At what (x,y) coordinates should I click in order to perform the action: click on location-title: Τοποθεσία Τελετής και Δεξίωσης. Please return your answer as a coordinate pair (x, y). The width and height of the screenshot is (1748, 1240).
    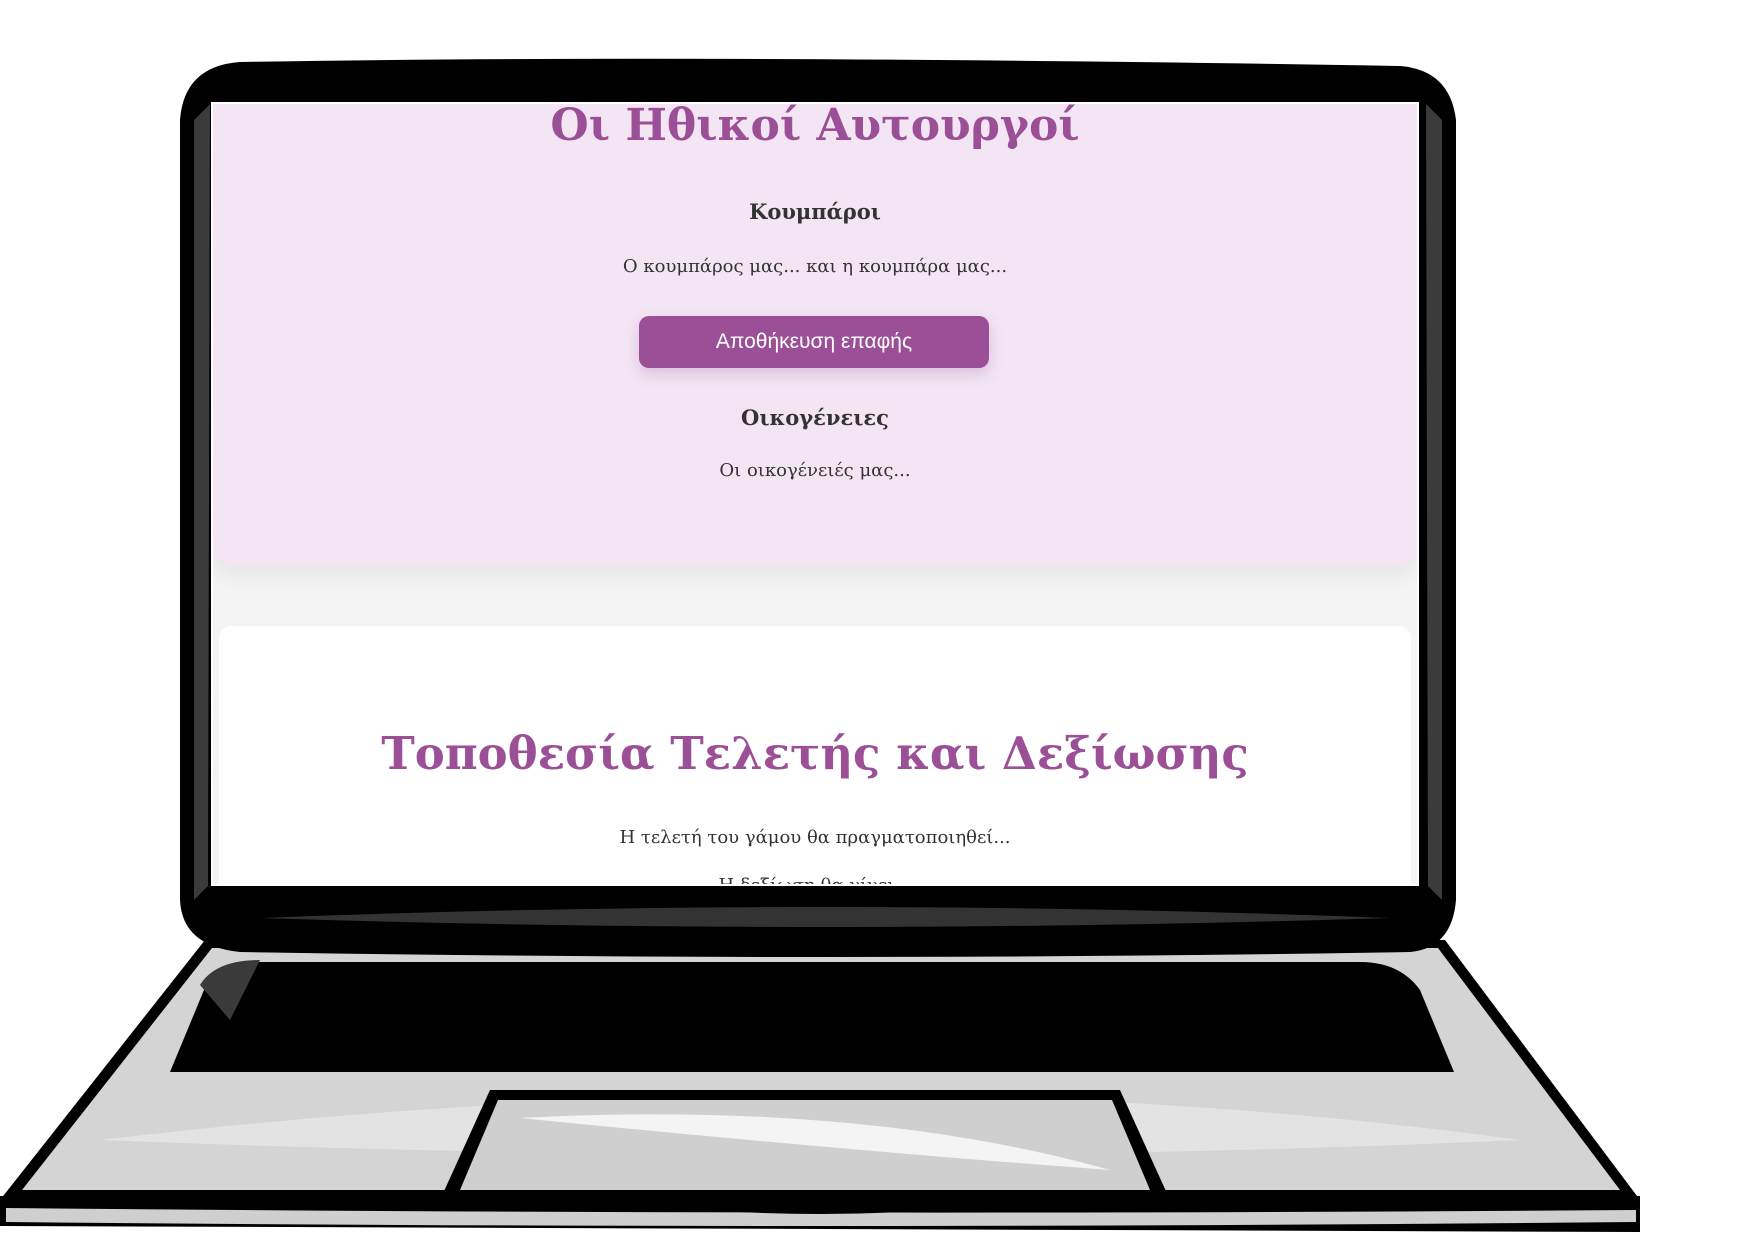
    Looking at the image, I should click on (815, 753).